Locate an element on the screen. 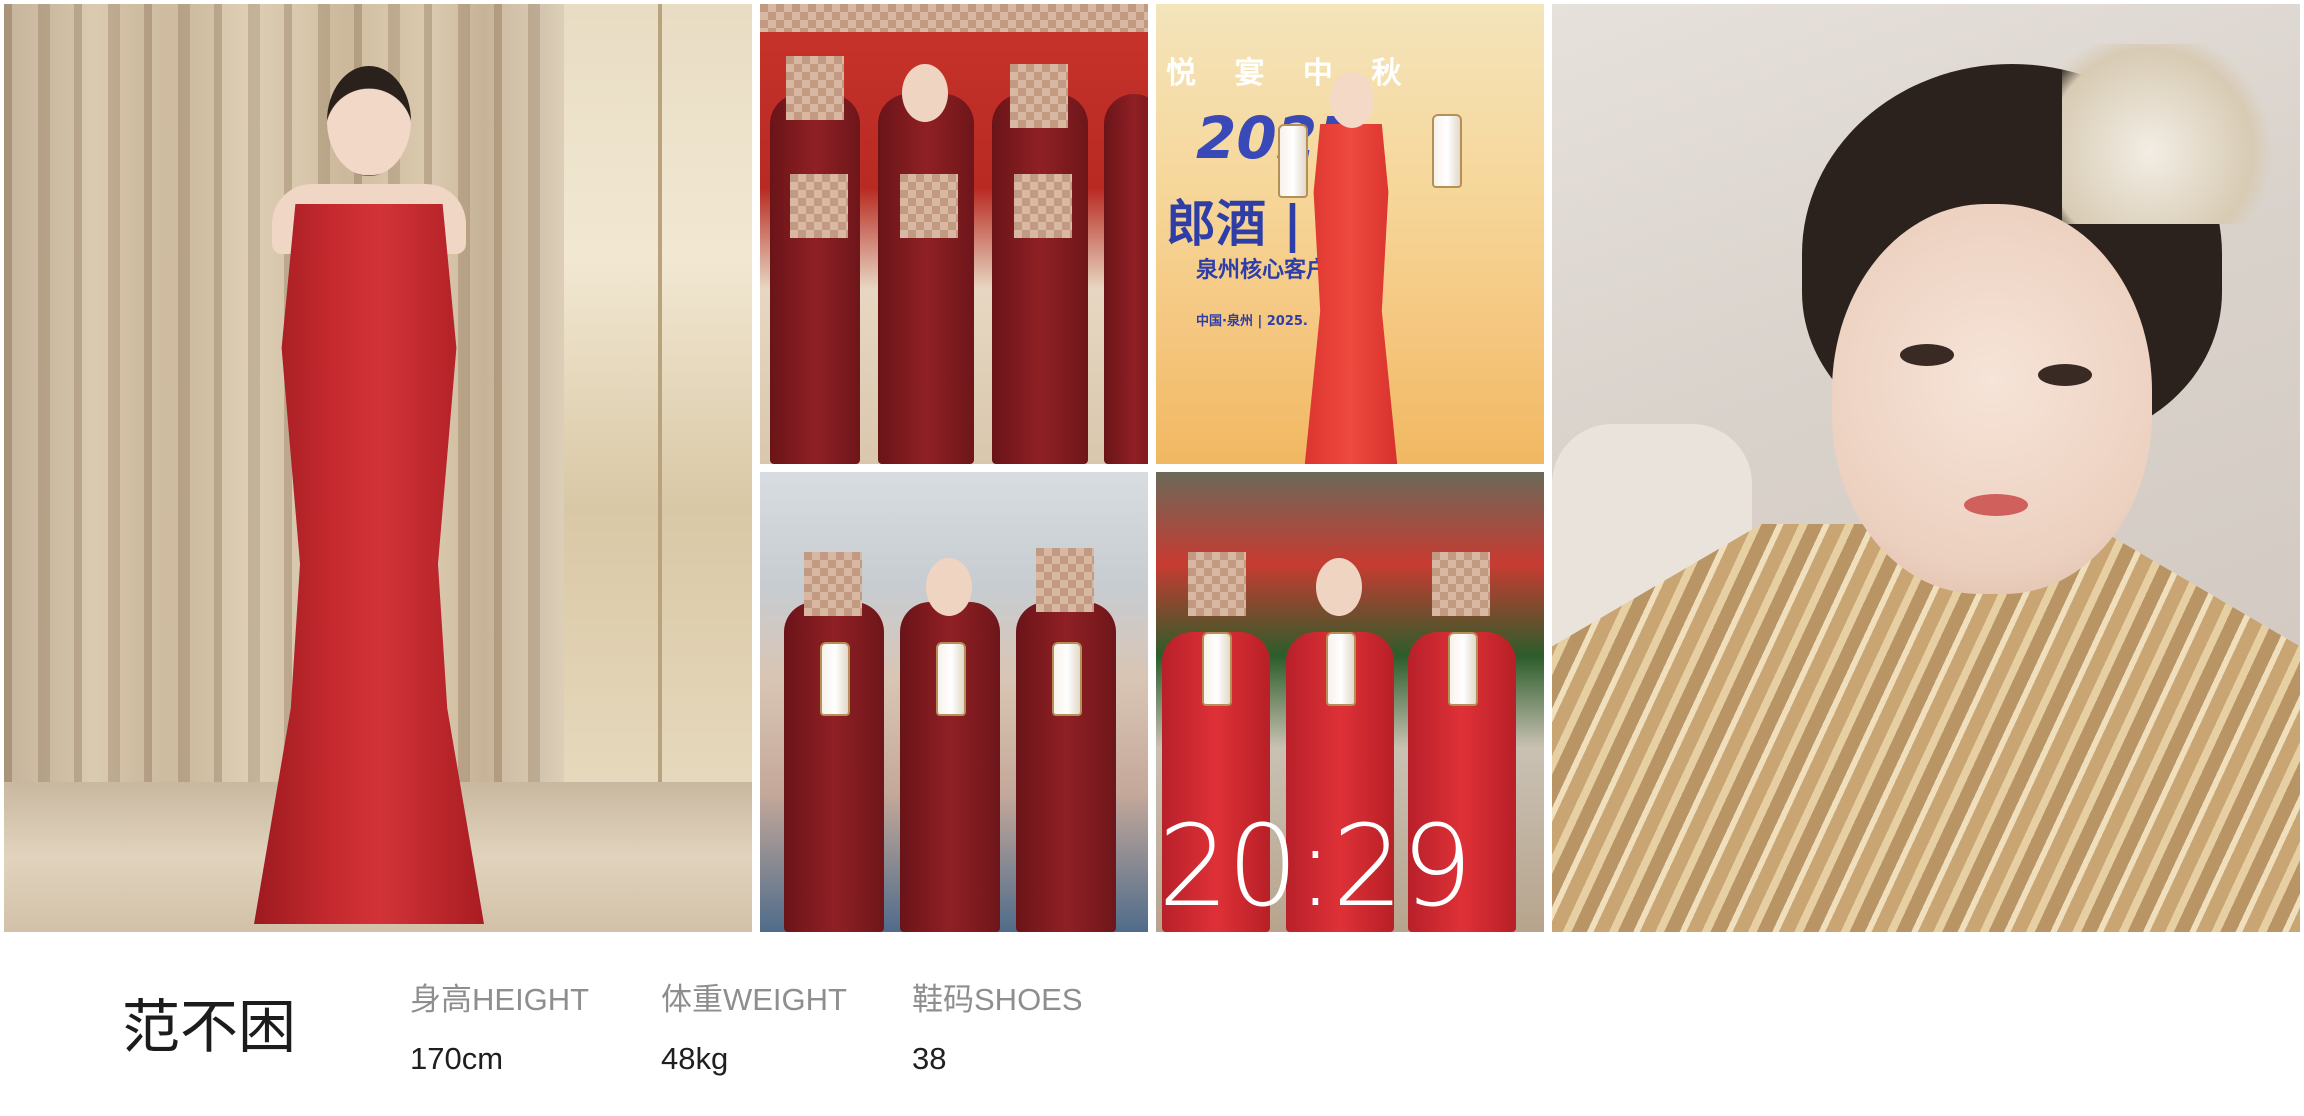 Image resolution: width=2304 pixels, height=1116 pixels. stat-value: 48kg is located at coordinates (695, 1058).